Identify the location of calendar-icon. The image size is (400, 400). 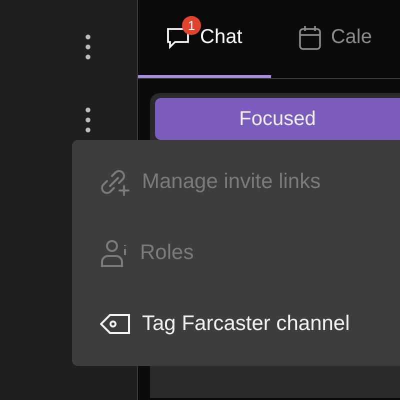
(309, 38).